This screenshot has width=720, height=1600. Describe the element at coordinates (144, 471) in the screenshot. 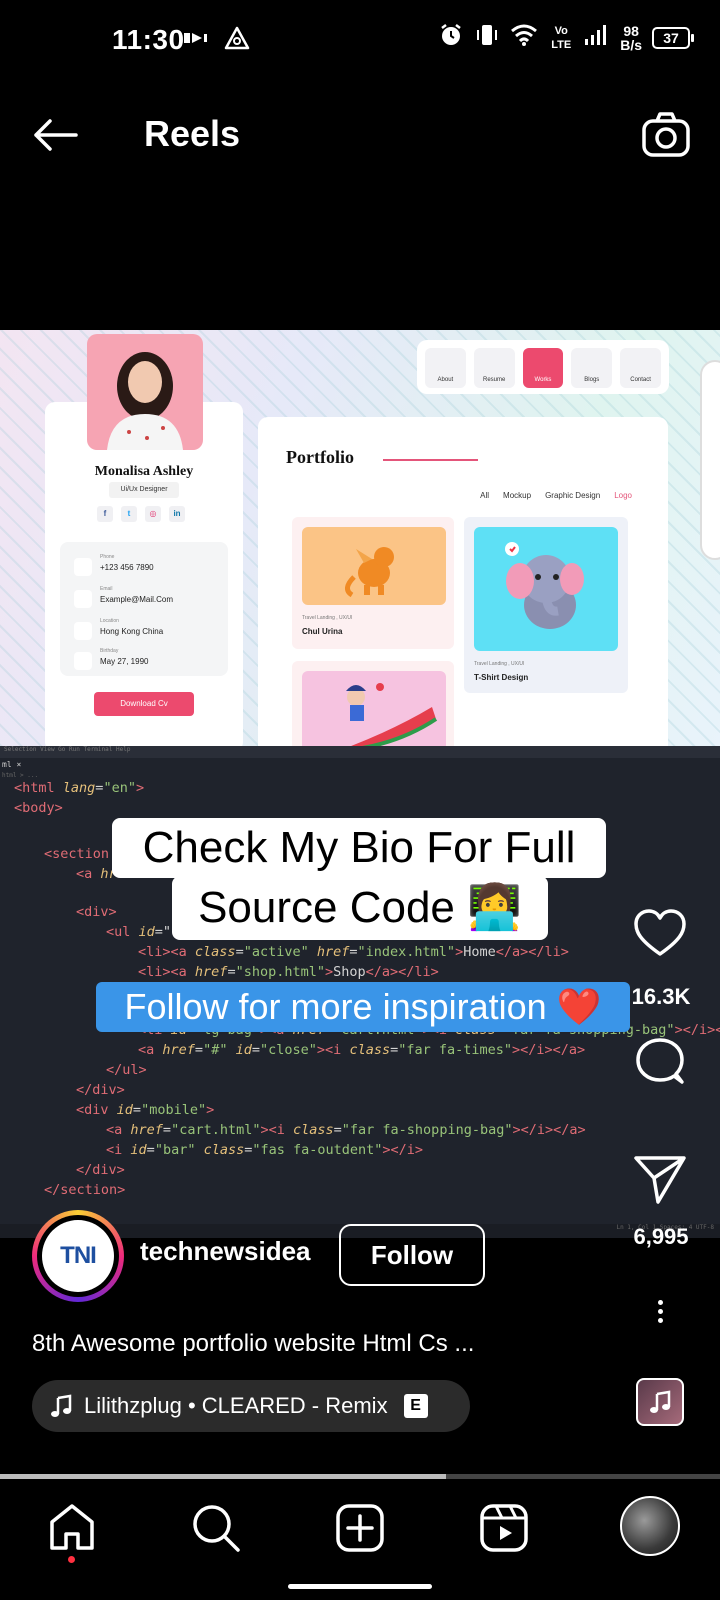

I see `profile-name: Monalisa Ashley` at that location.